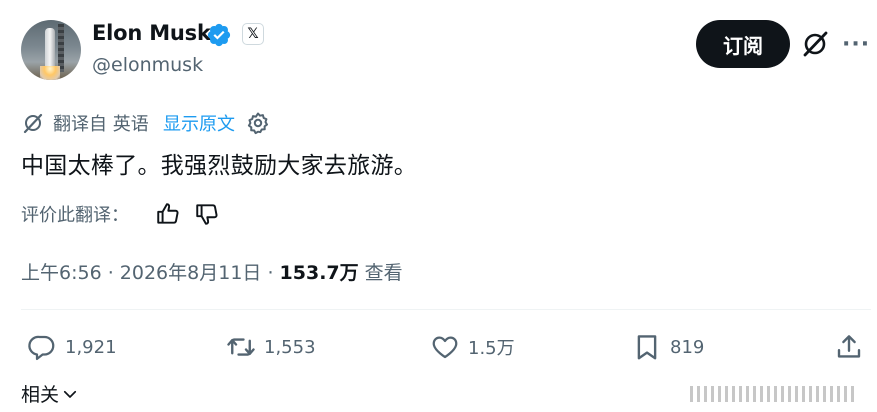 This screenshot has height=412, width=877. I want to click on subscribe-button: 订阅, so click(743, 44).